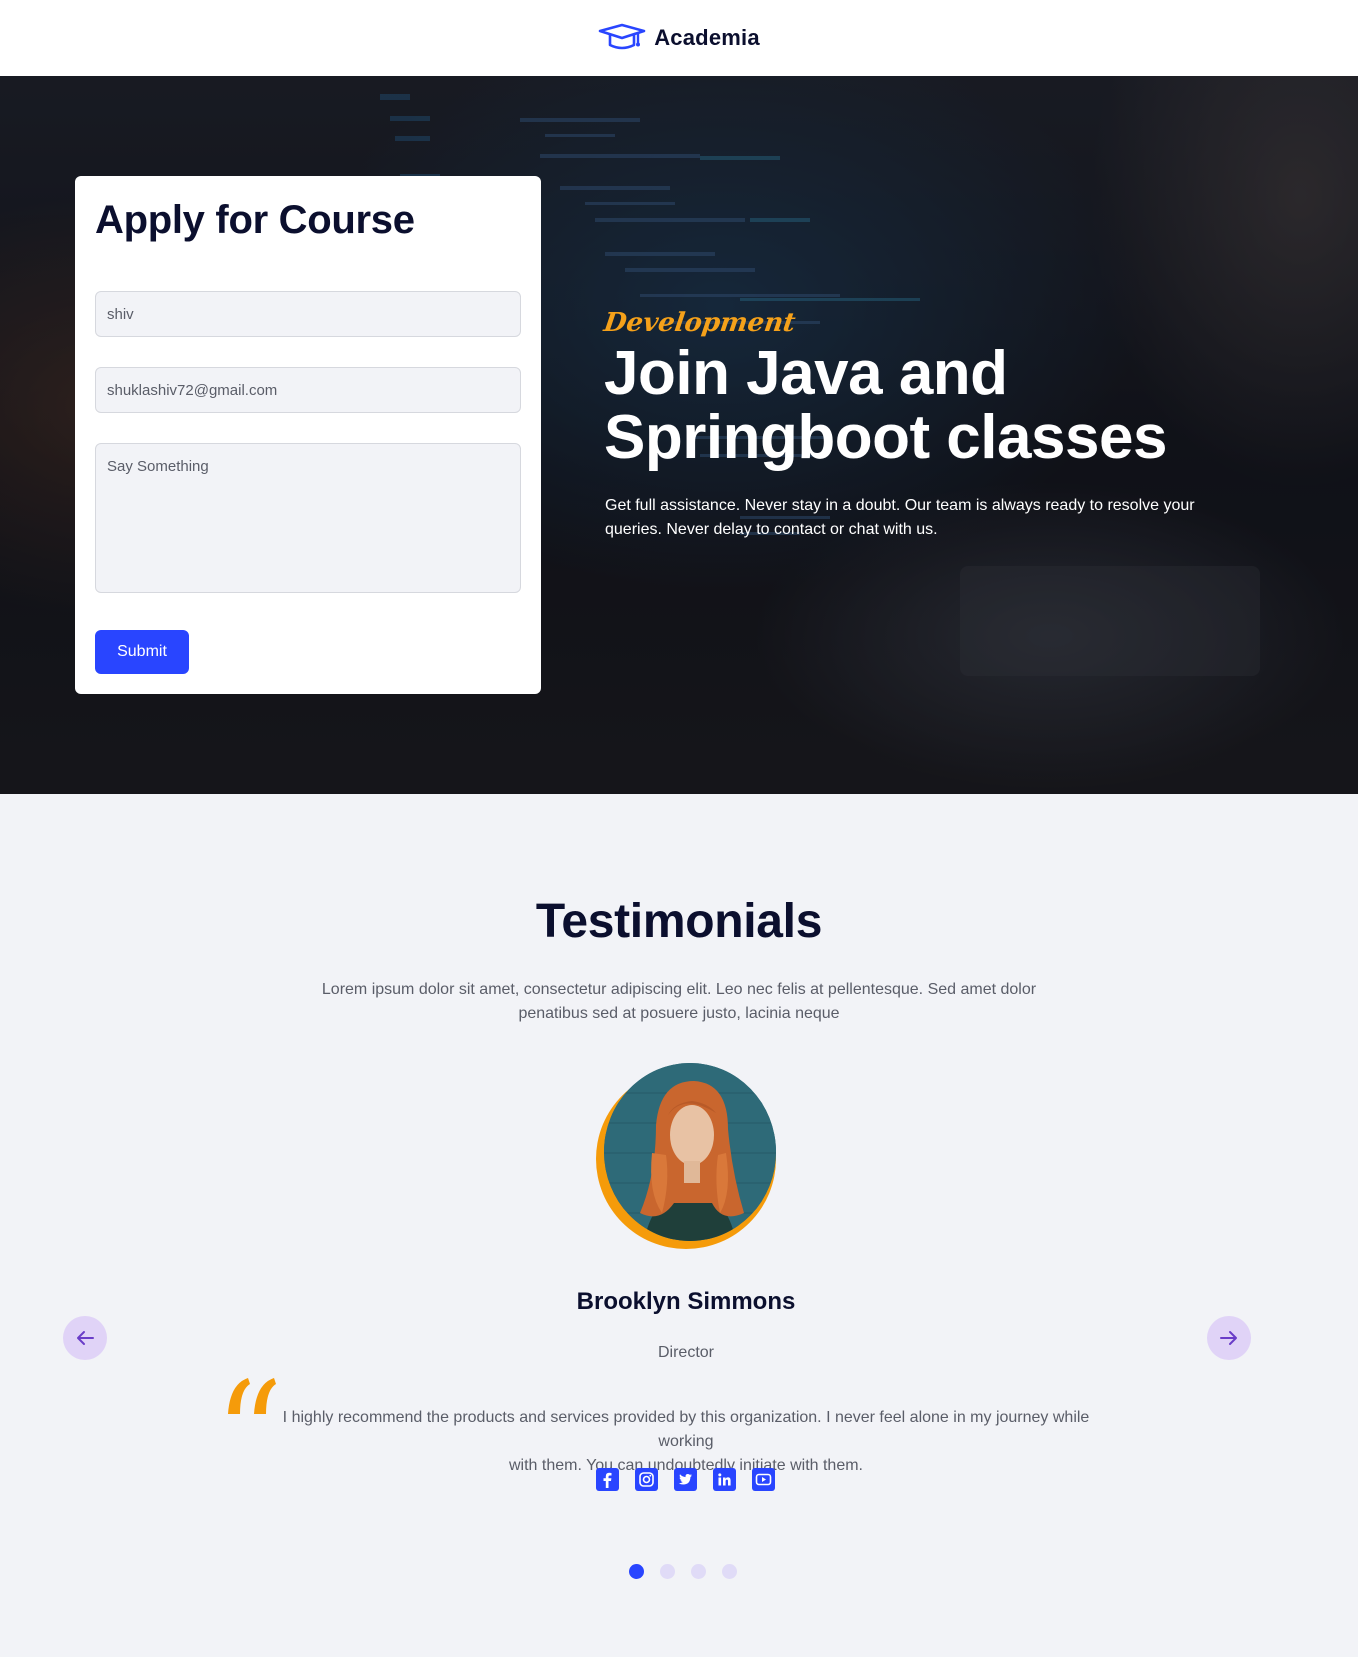 The width and height of the screenshot is (1358, 1657). What do you see at coordinates (607, 1479) in the screenshot?
I see `facebook-icon` at bounding box center [607, 1479].